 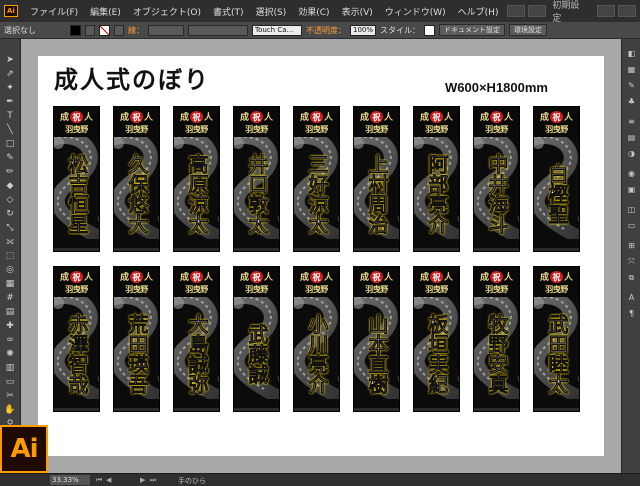 I want to click on nobori-banner: 成祝人 羽曳野 山本直樹, so click(x=376, y=339).